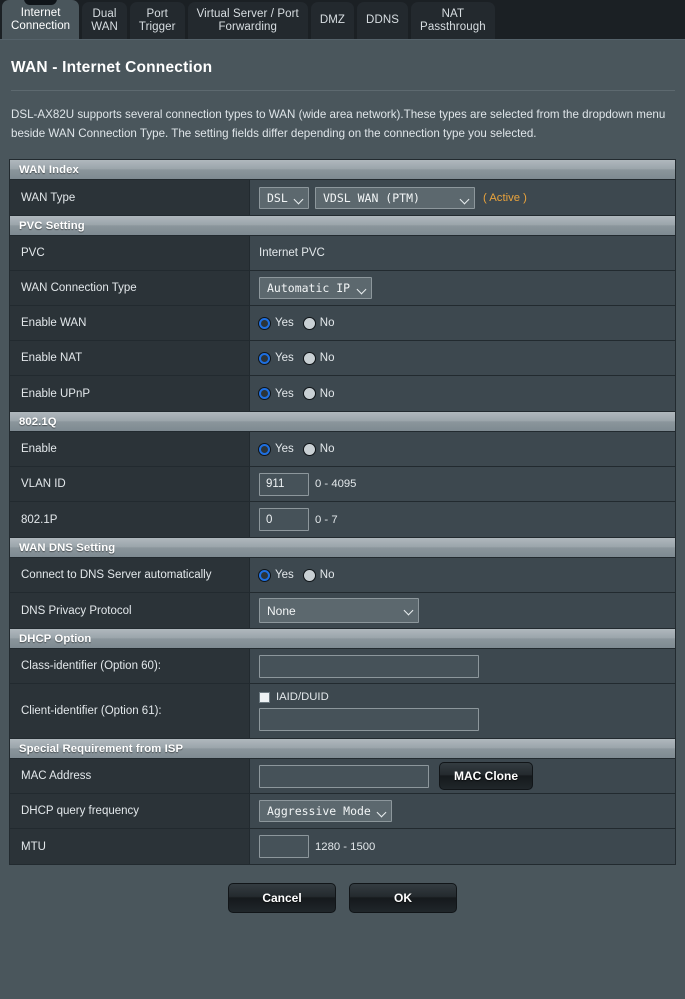  I want to click on wan-type-select: DSL, so click(284, 197).